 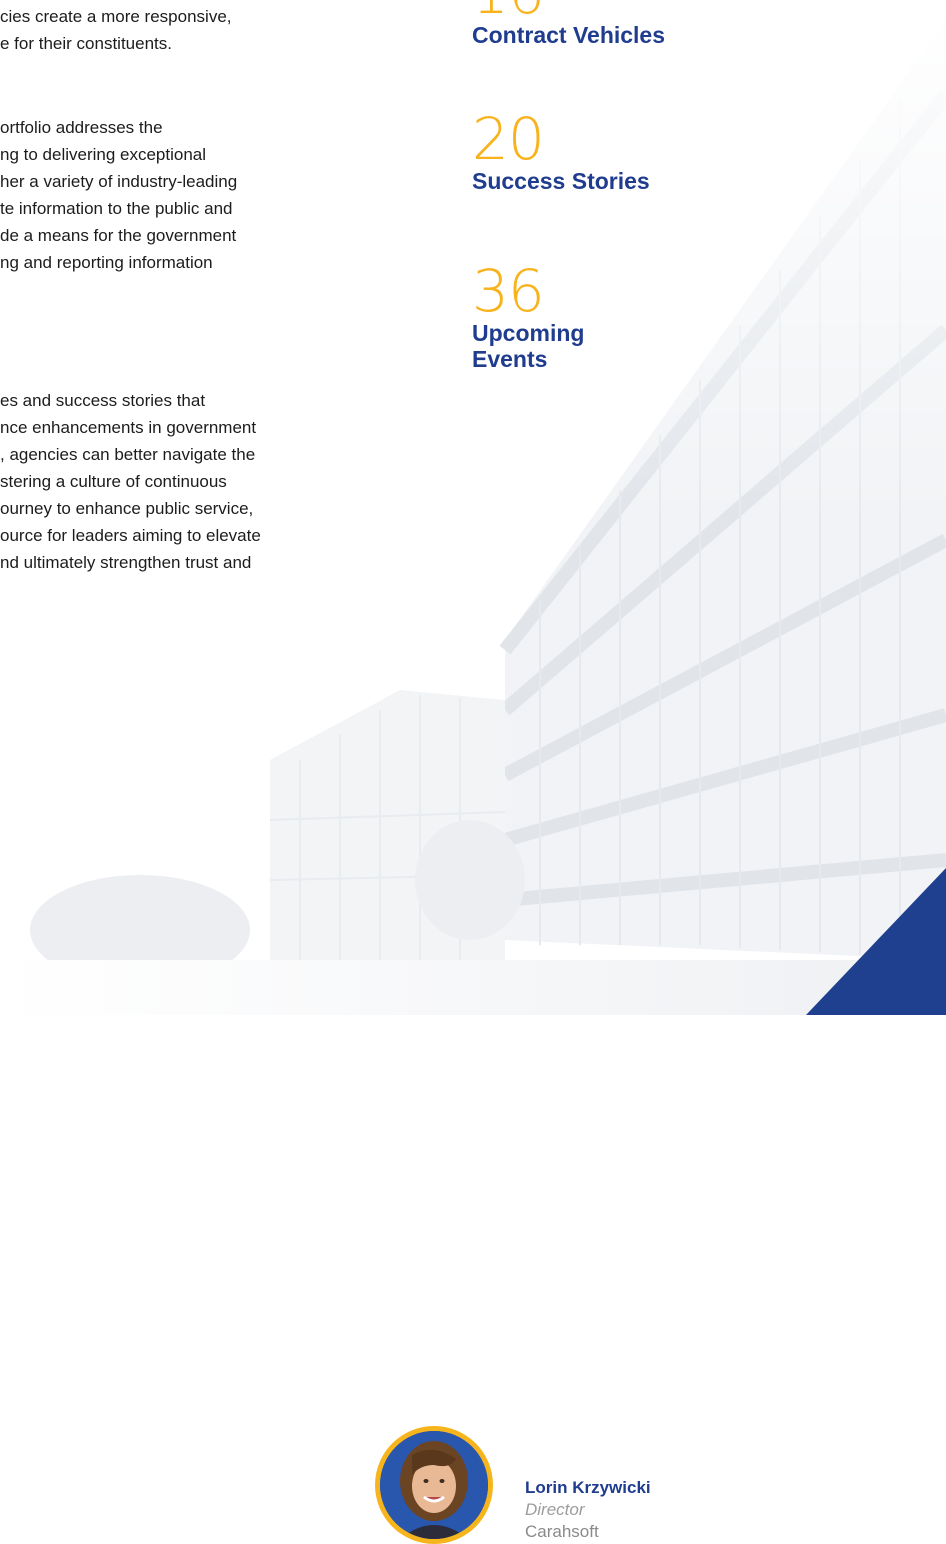 I want to click on avatar-photo, so click(x=434, y=1485).